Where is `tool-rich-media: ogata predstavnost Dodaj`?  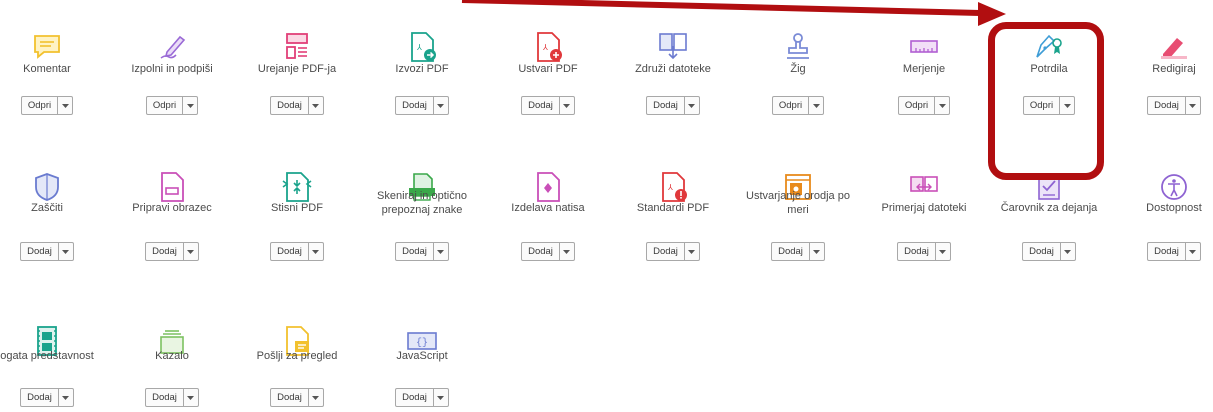 tool-rich-media: ogata predstavnost Dodaj is located at coordinates (55, 357).